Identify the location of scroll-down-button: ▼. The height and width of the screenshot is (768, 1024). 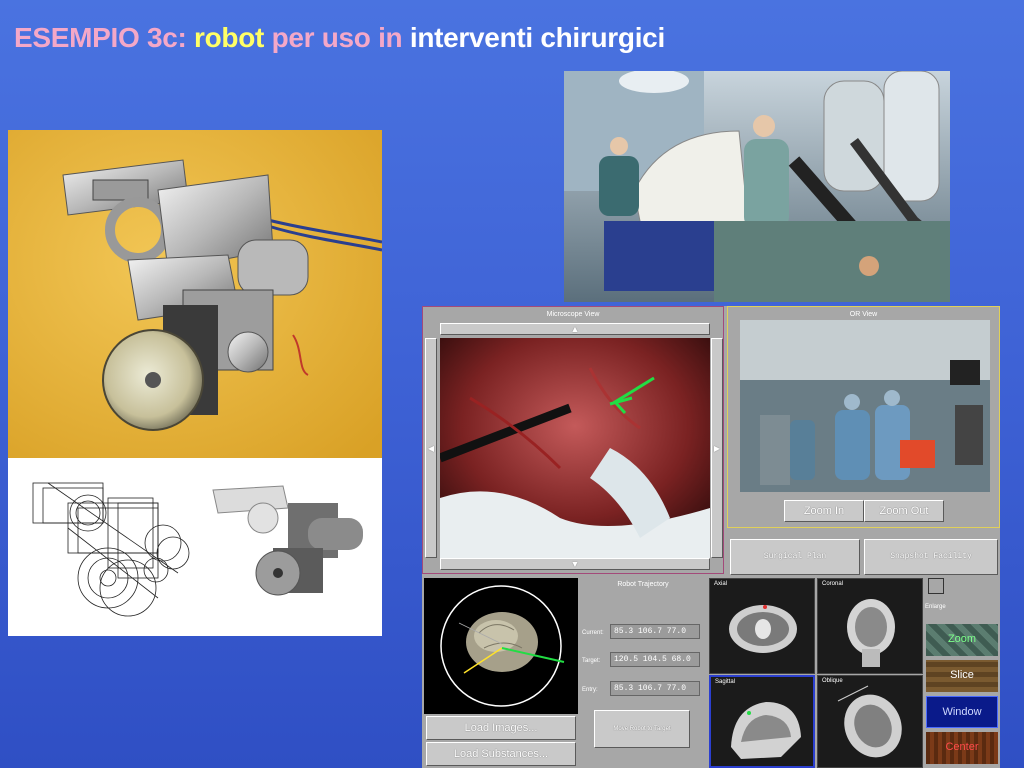
(575, 564).